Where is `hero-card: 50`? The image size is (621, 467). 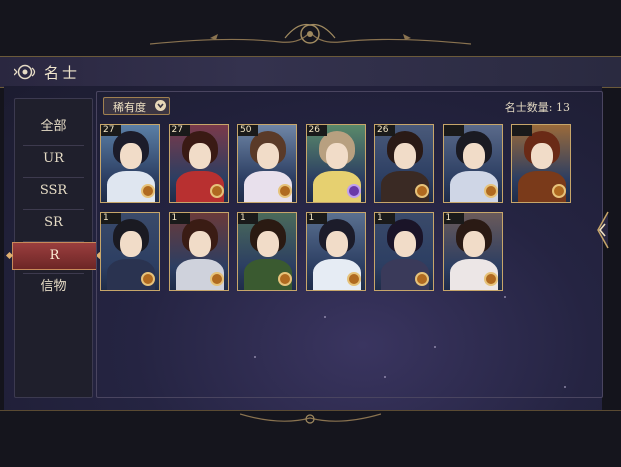
hero-card: 50 is located at coordinates (267, 163).